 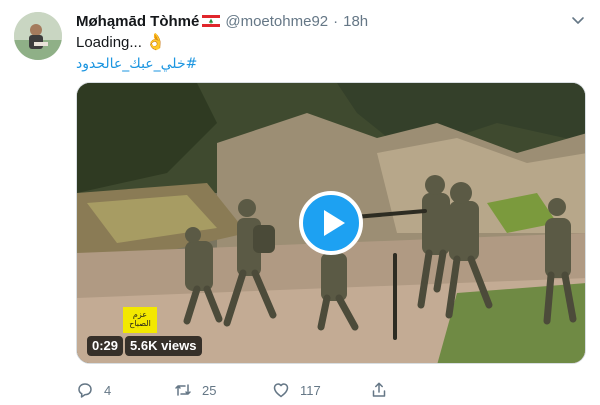 What do you see at coordinates (163, 346) in the screenshot?
I see `view-count: 5.6K views` at bounding box center [163, 346].